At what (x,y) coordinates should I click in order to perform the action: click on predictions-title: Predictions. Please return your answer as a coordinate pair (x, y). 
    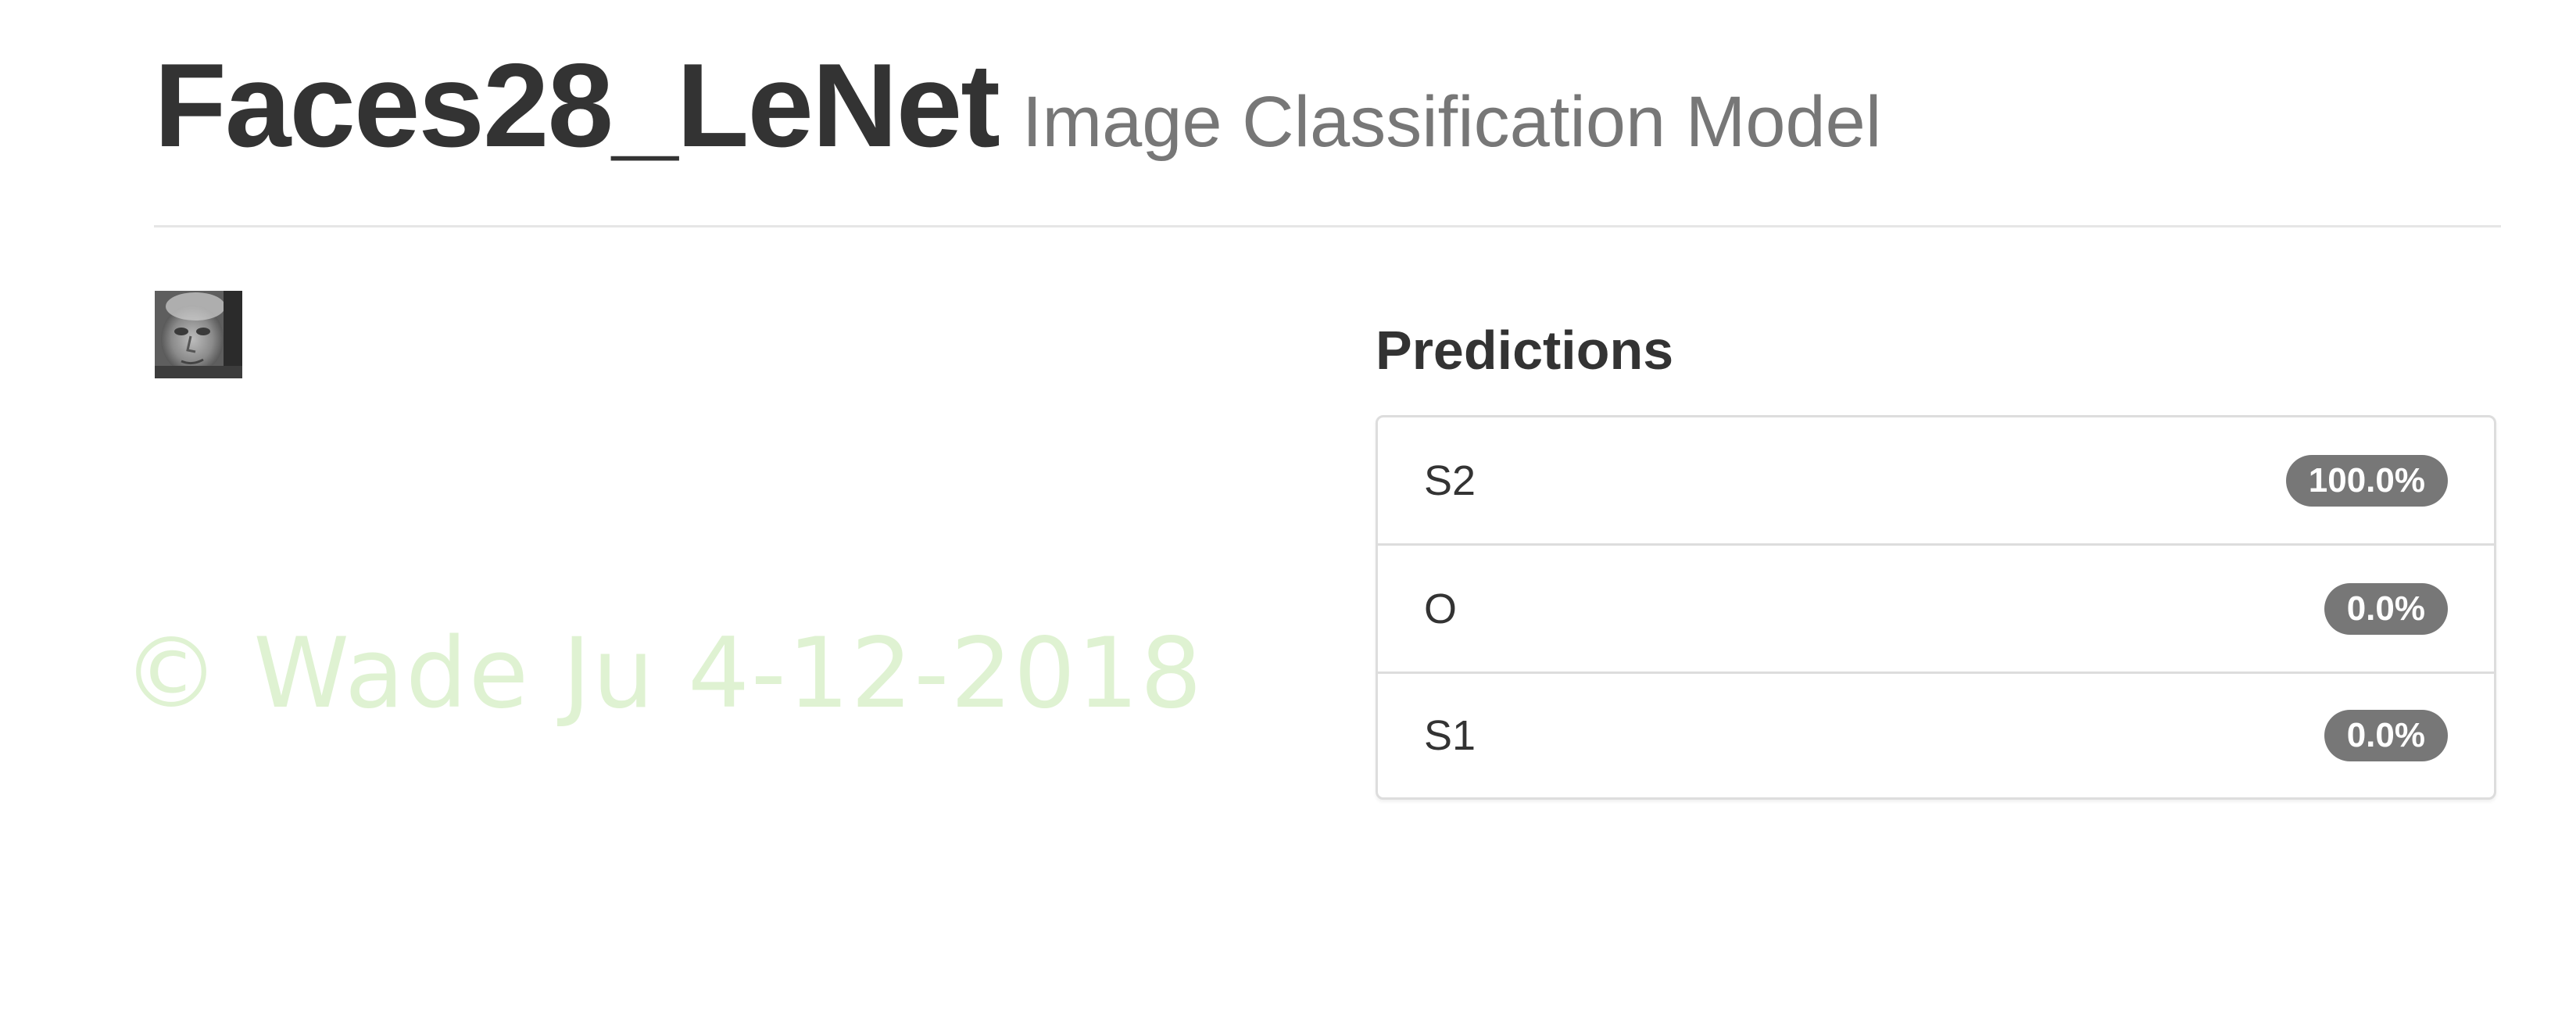
    Looking at the image, I should click on (1525, 350).